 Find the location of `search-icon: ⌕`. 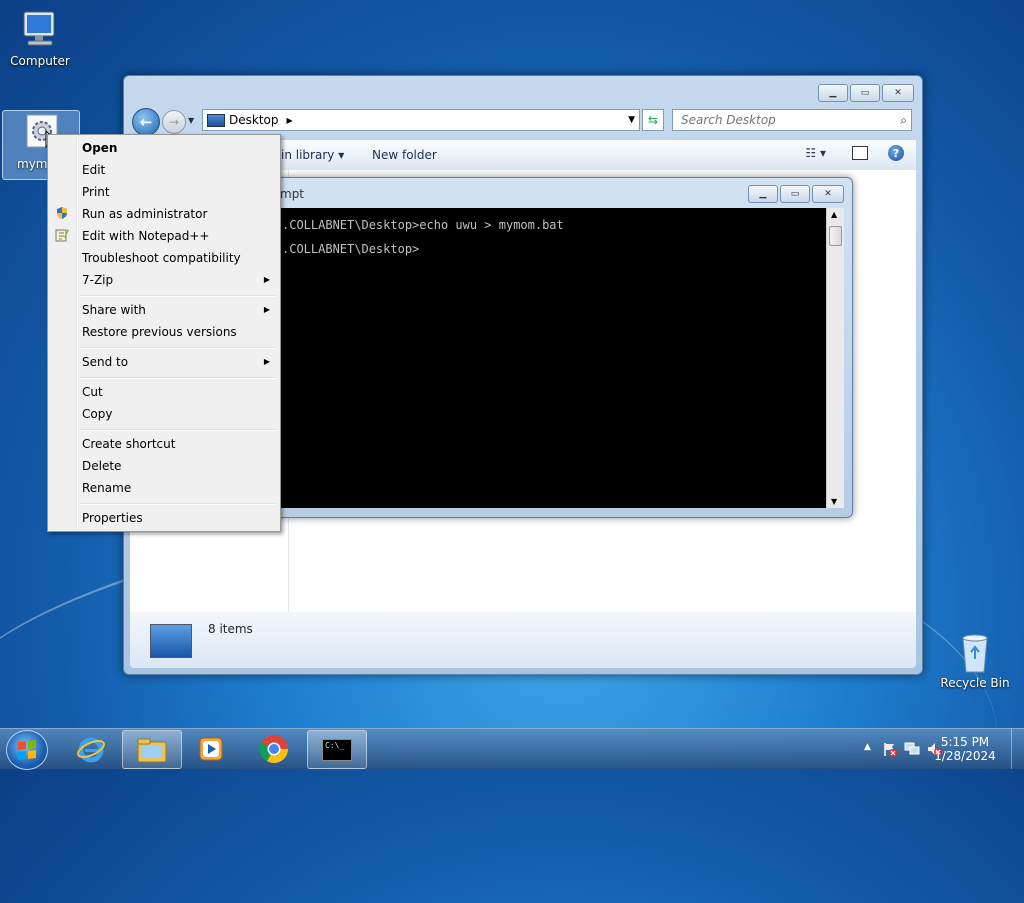

search-icon: ⌕ is located at coordinates (903, 119).